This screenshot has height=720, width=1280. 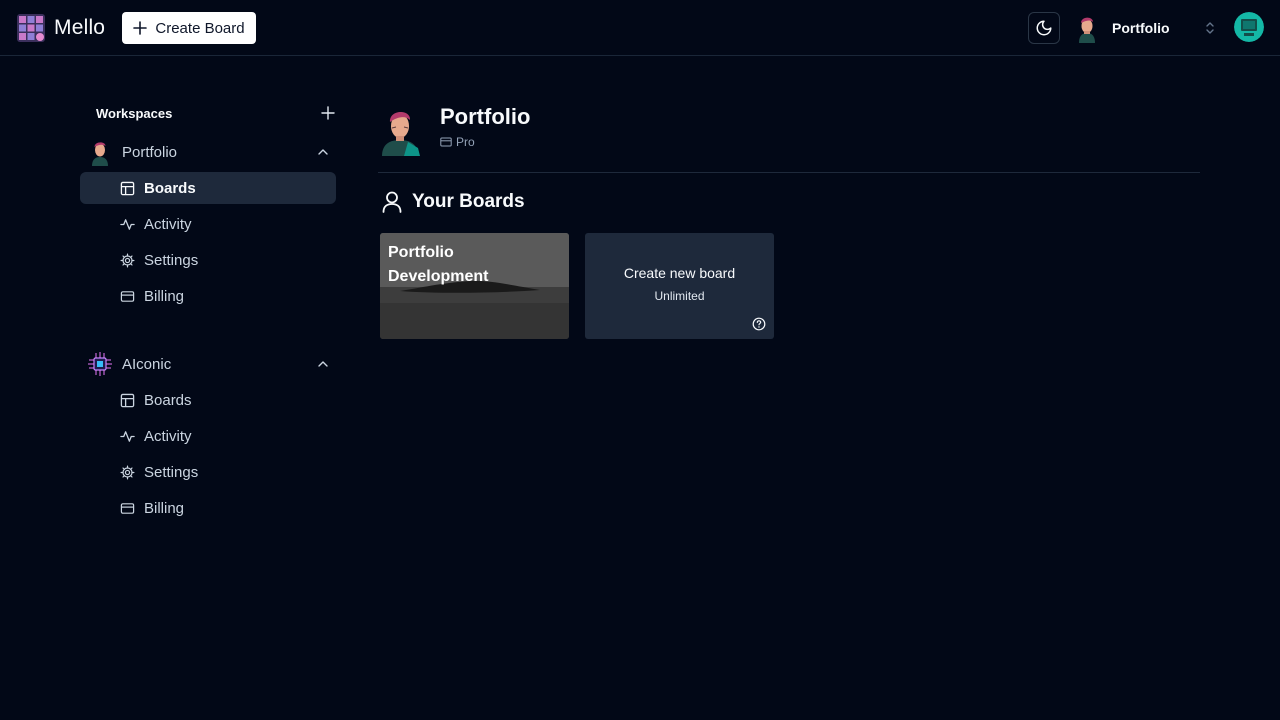 What do you see at coordinates (485, 116) in the screenshot?
I see `org-title: Portfolio` at bounding box center [485, 116].